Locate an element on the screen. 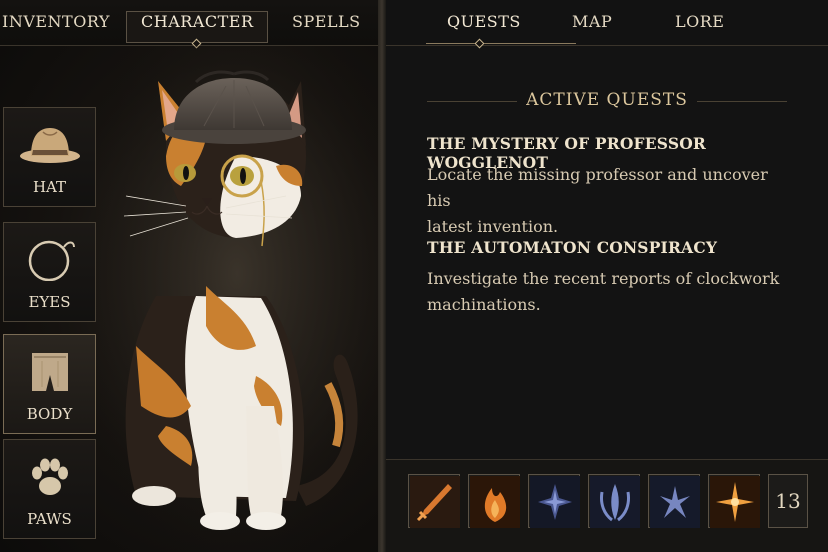  ability-hotbar: 13 is located at coordinates (607, 505).